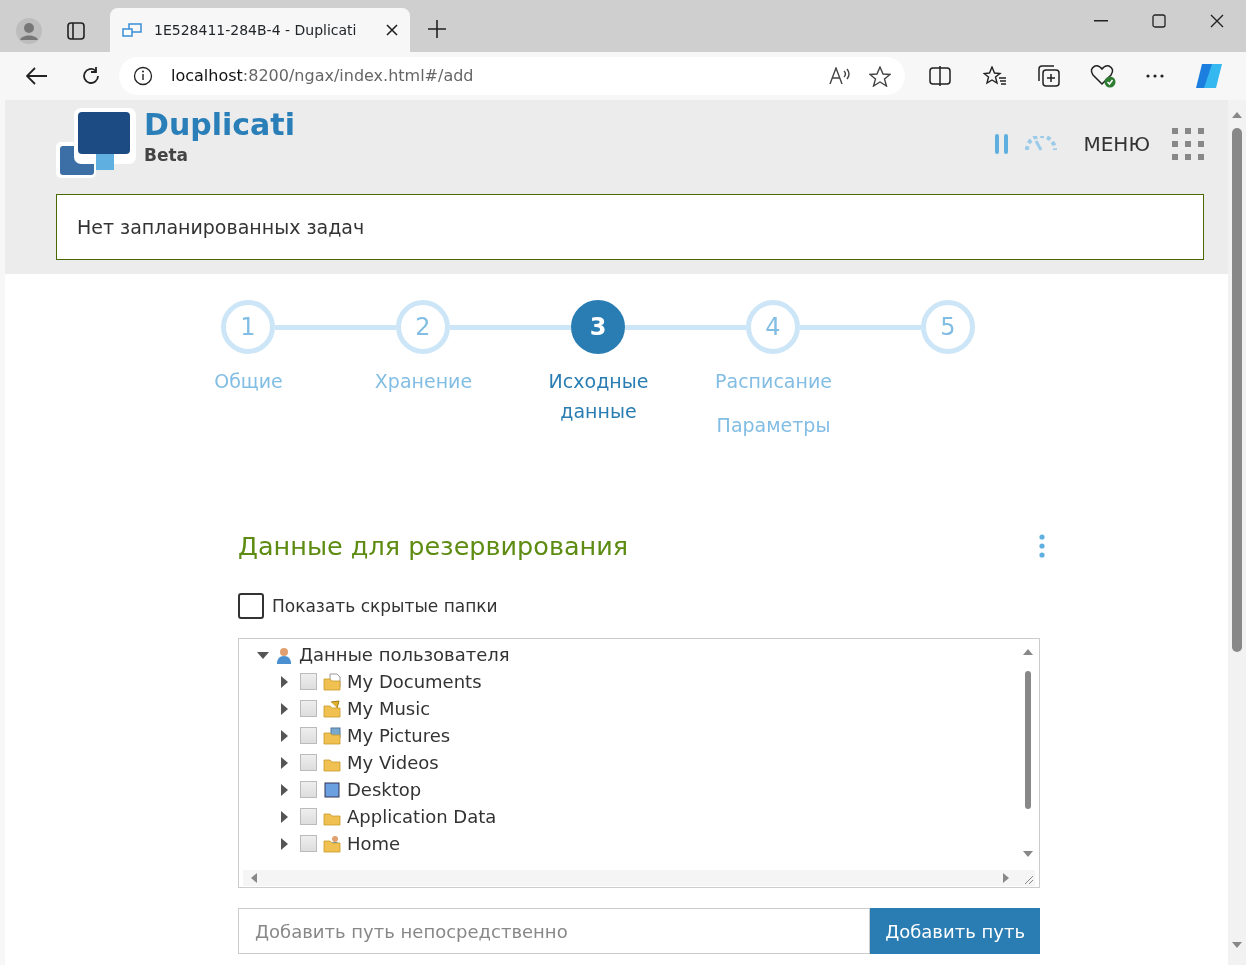 This screenshot has height=965, width=1246. Describe the element at coordinates (374, 844) in the screenshot. I see `tree-item: Home` at that location.